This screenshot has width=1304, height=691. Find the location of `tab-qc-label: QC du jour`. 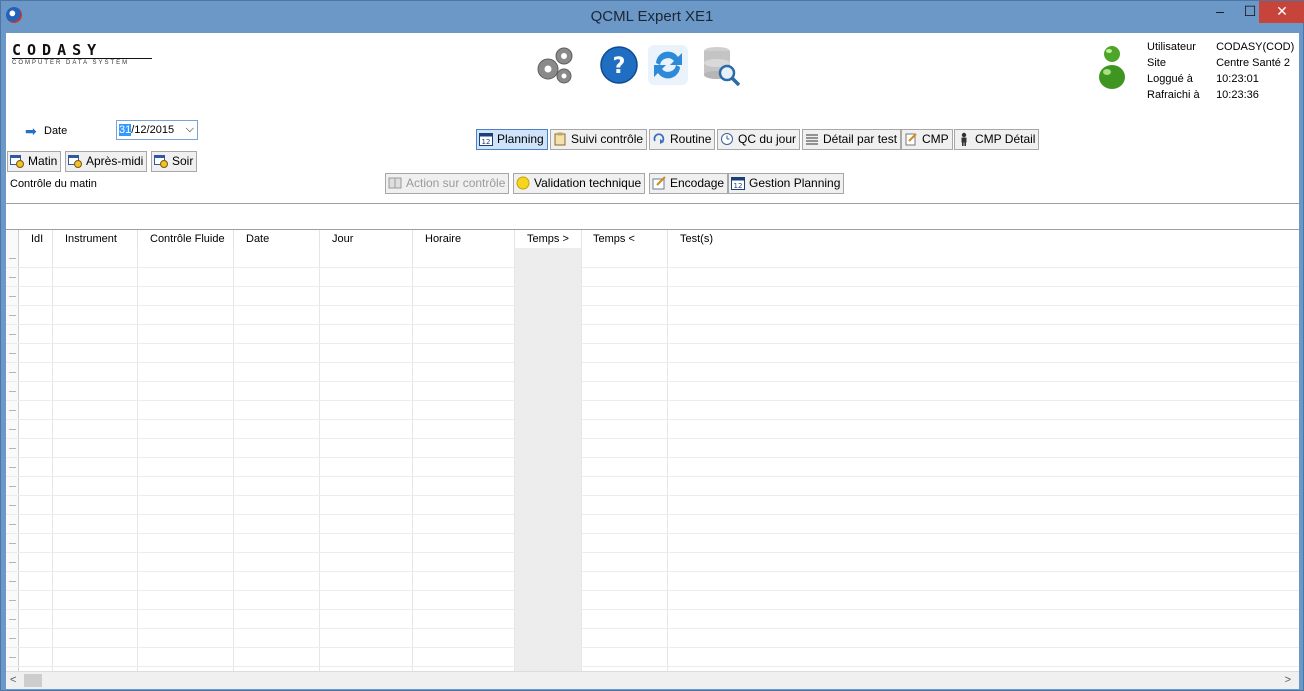

tab-qc-label: QC du jour is located at coordinates (767, 139).